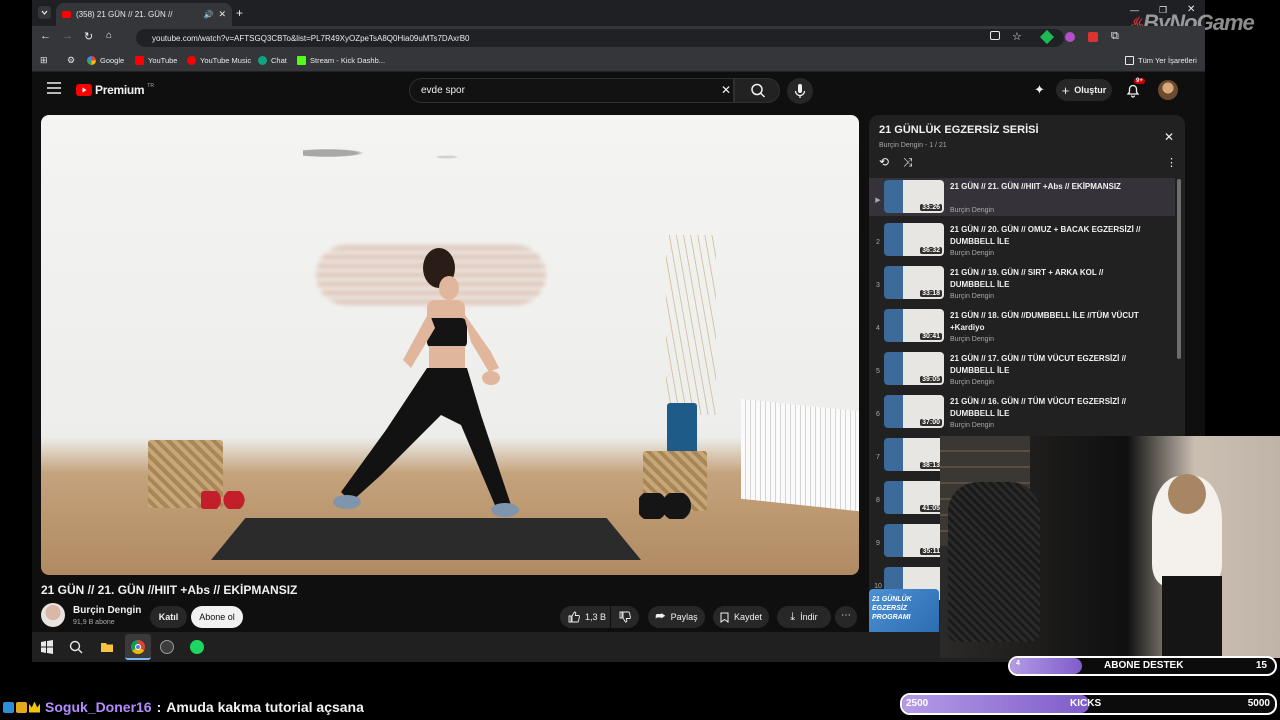  I want to click on obs-icon, so click(167, 647).